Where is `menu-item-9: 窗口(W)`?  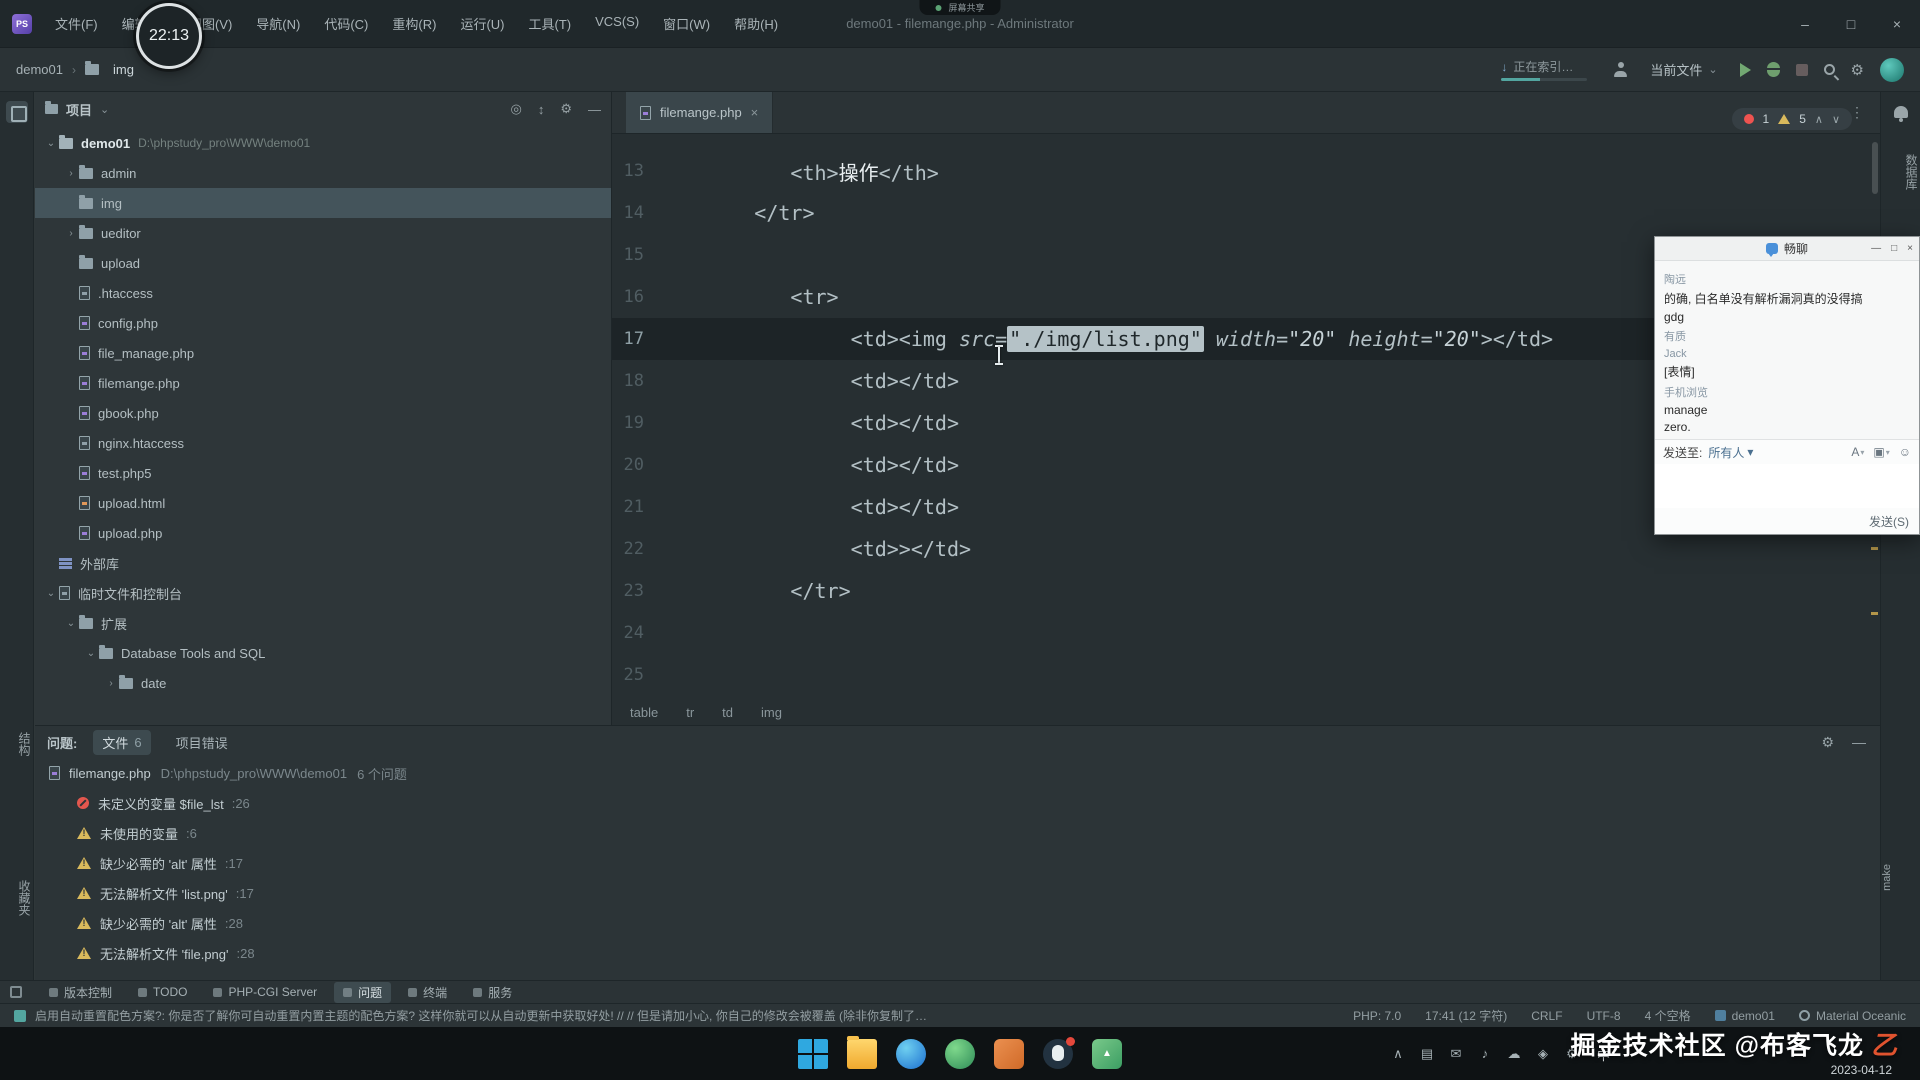
menu-item-9: 窗口(W) is located at coordinates (686, 23).